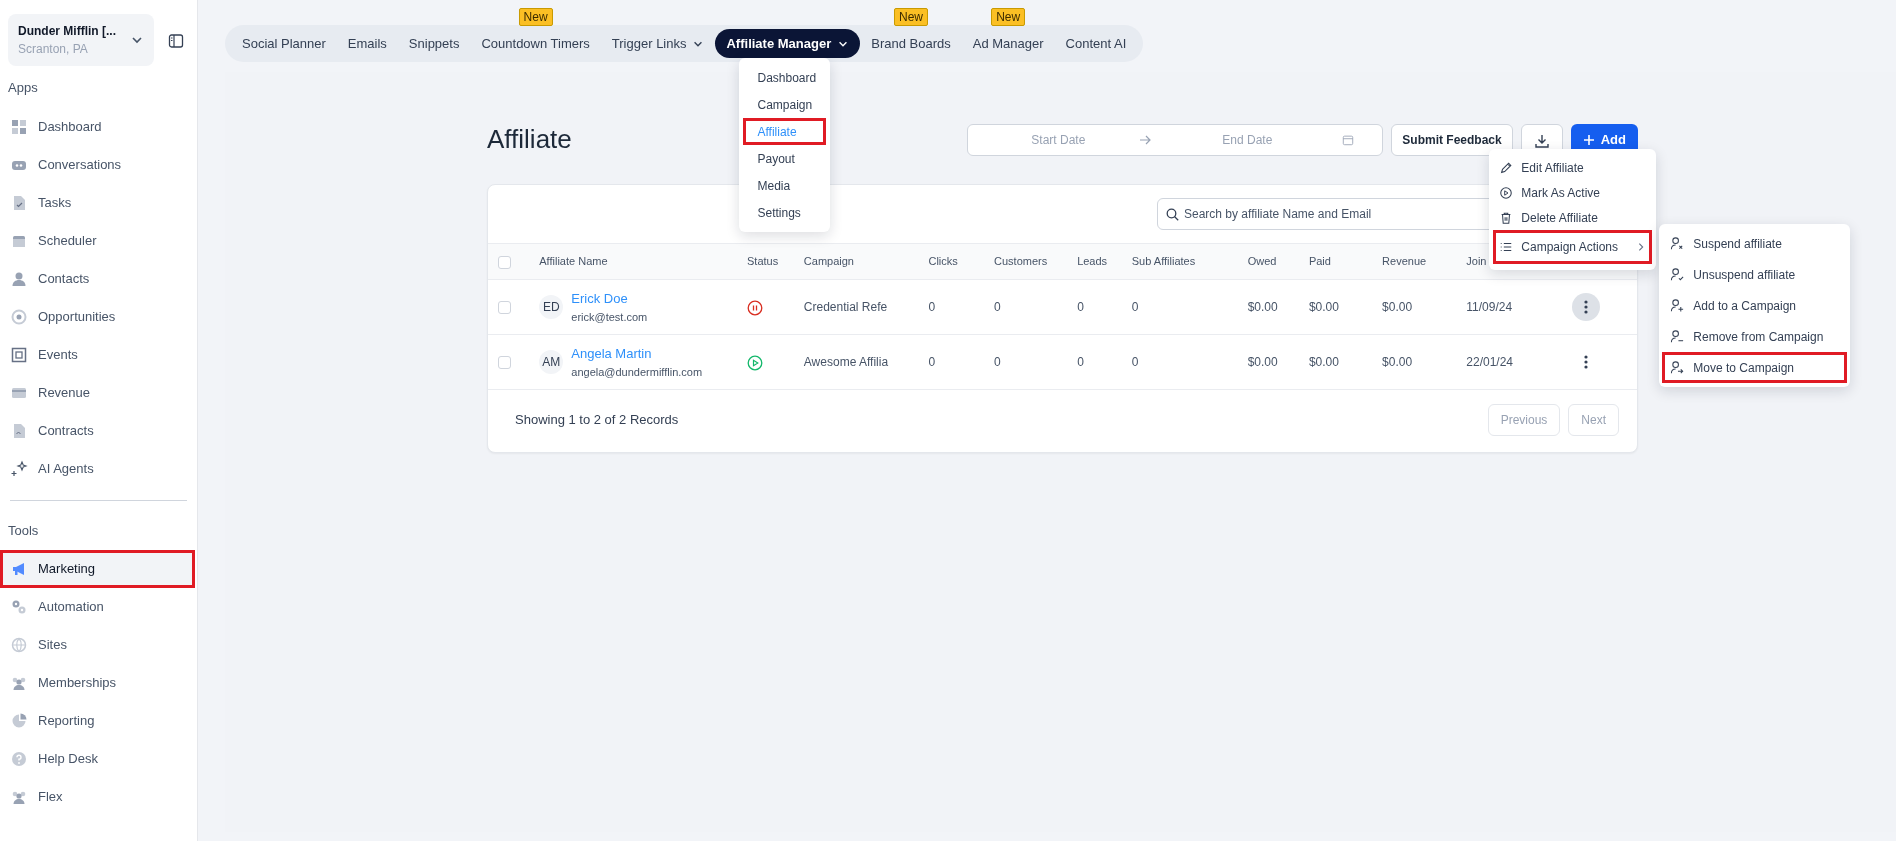 This screenshot has width=1896, height=841. Describe the element at coordinates (658, 43) in the screenshot. I see `nav-tab: Trigger Links` at that location.